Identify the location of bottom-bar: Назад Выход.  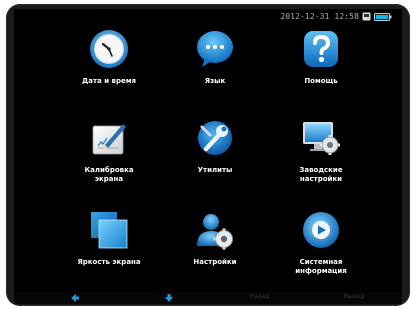
(208, 298).